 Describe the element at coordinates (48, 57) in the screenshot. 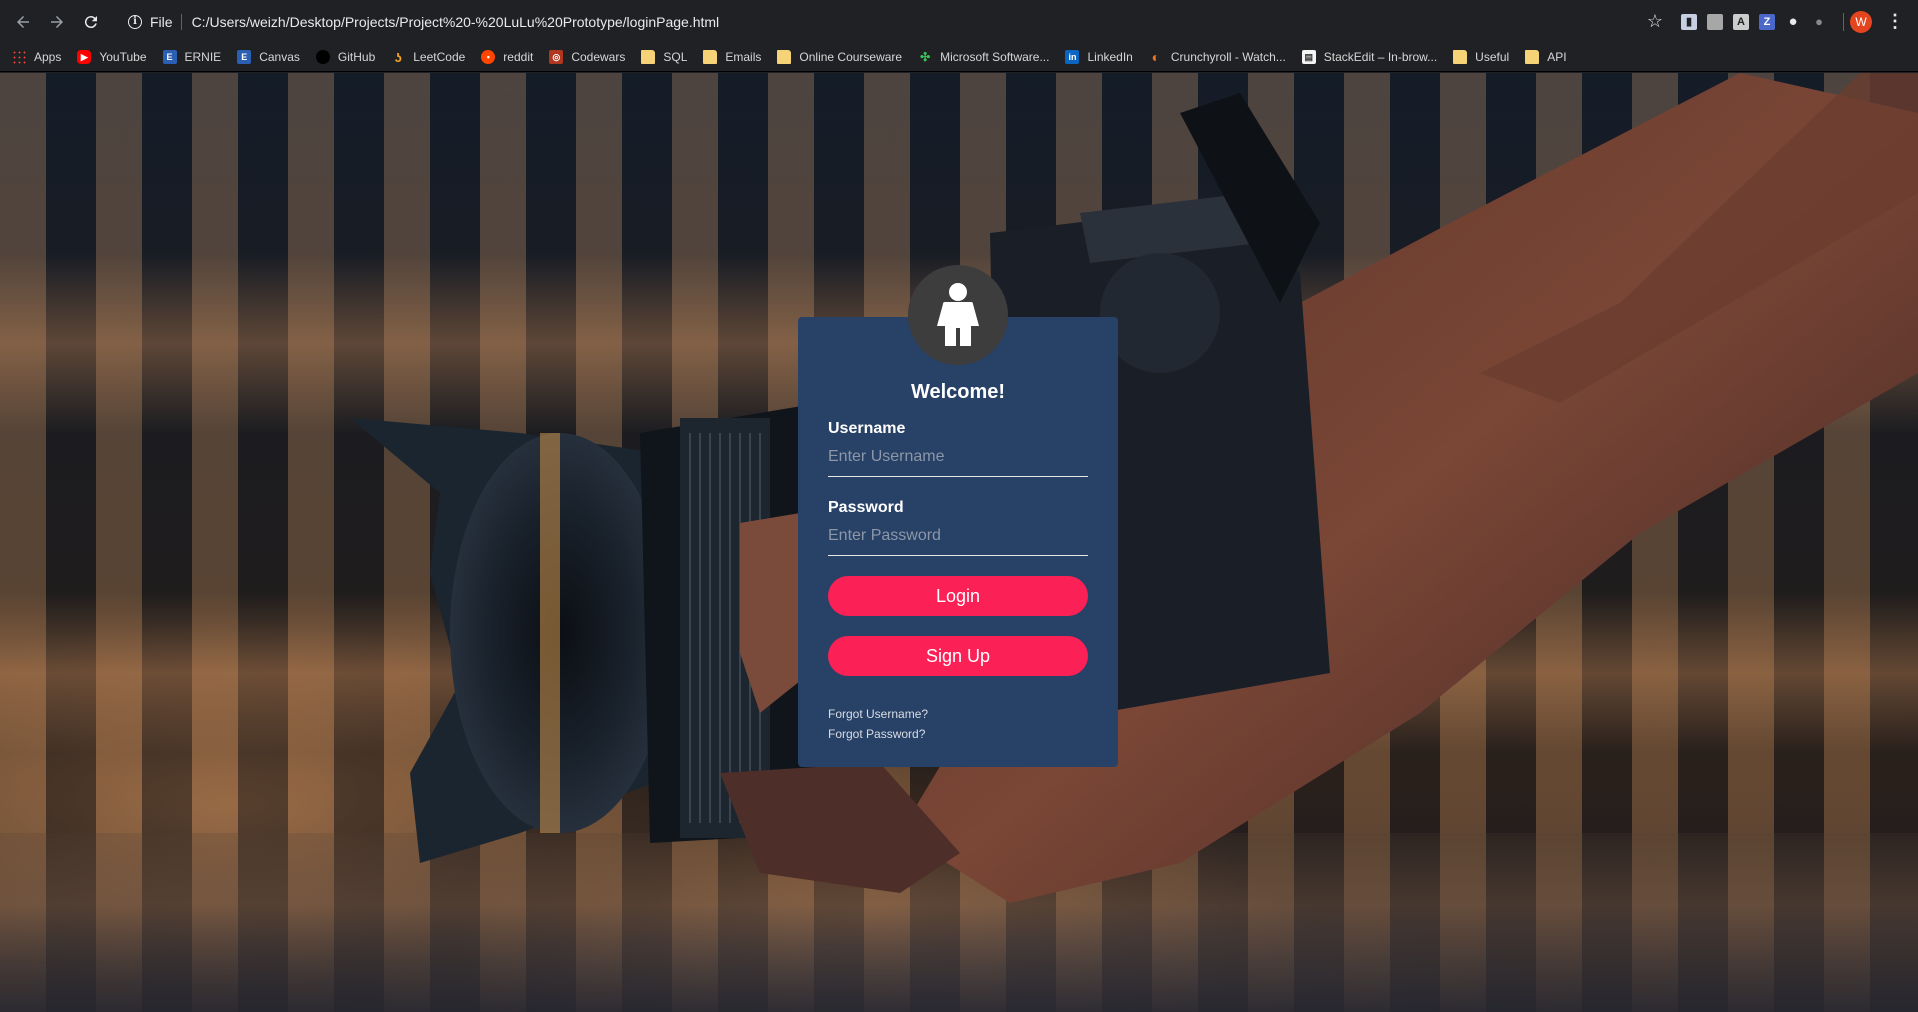

I see `bookmark-label: Apps` at that location.